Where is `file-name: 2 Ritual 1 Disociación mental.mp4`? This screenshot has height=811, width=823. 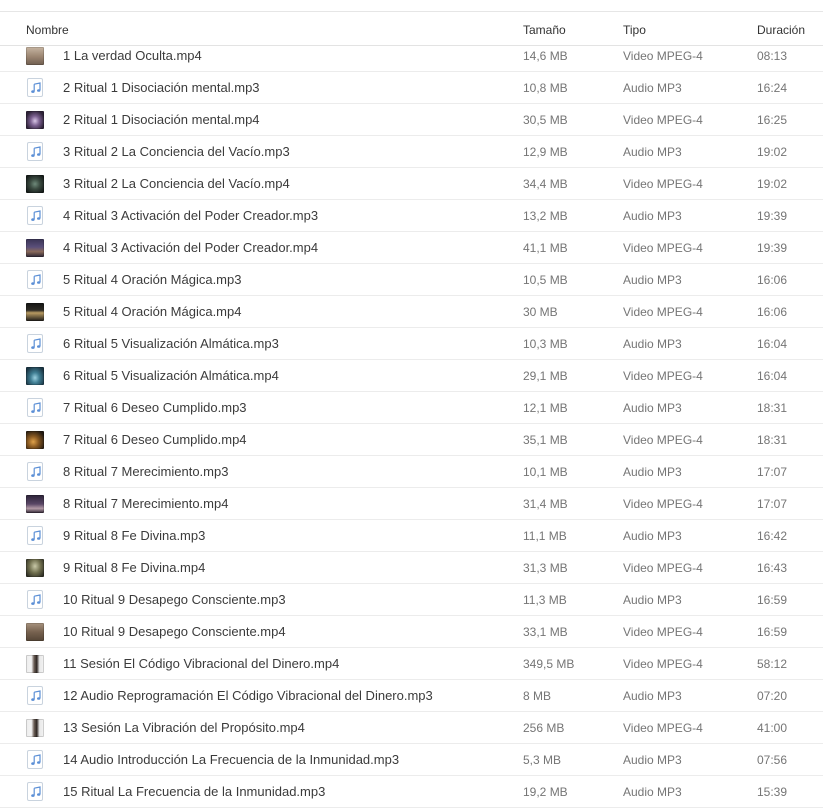 file-name: 2 Ritual 1 Disociación mental.mp4 is located at coordinates (161, 119).